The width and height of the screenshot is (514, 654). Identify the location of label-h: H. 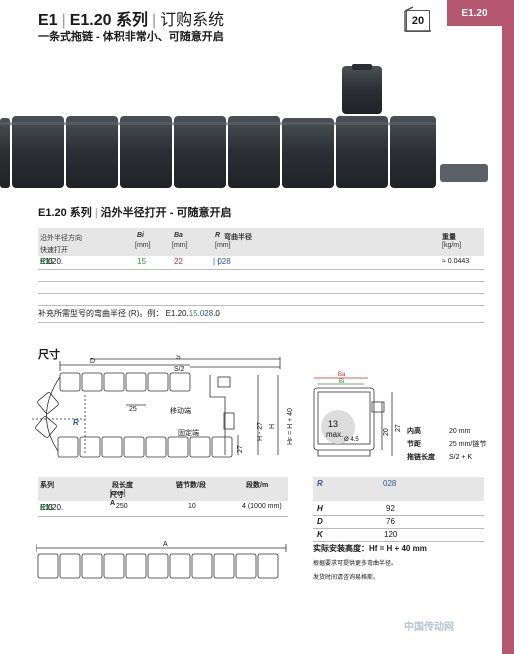
(272, 426).